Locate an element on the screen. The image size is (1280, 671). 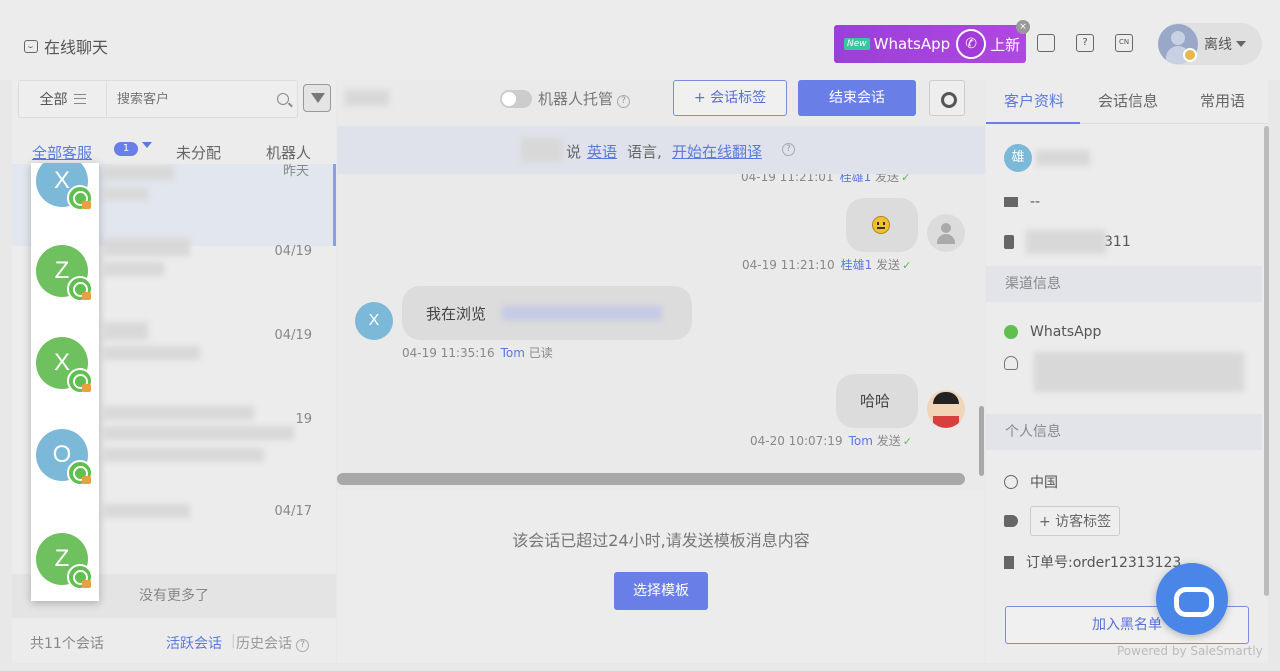
message-time: 04-19 11:35:16 is located at coordinates (448, 353).